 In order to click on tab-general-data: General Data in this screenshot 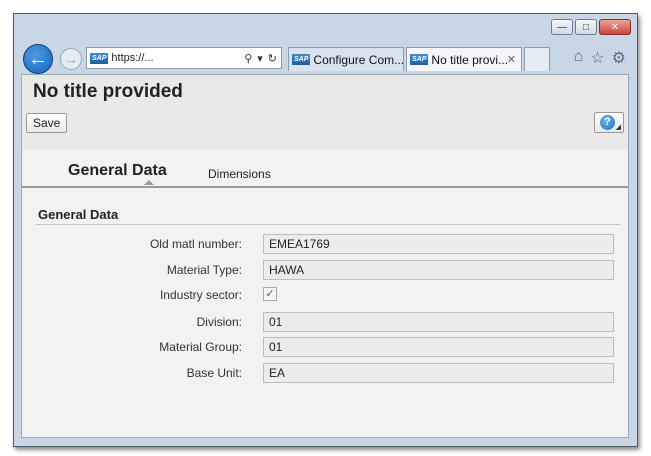, I will do `click(117, 171)`.